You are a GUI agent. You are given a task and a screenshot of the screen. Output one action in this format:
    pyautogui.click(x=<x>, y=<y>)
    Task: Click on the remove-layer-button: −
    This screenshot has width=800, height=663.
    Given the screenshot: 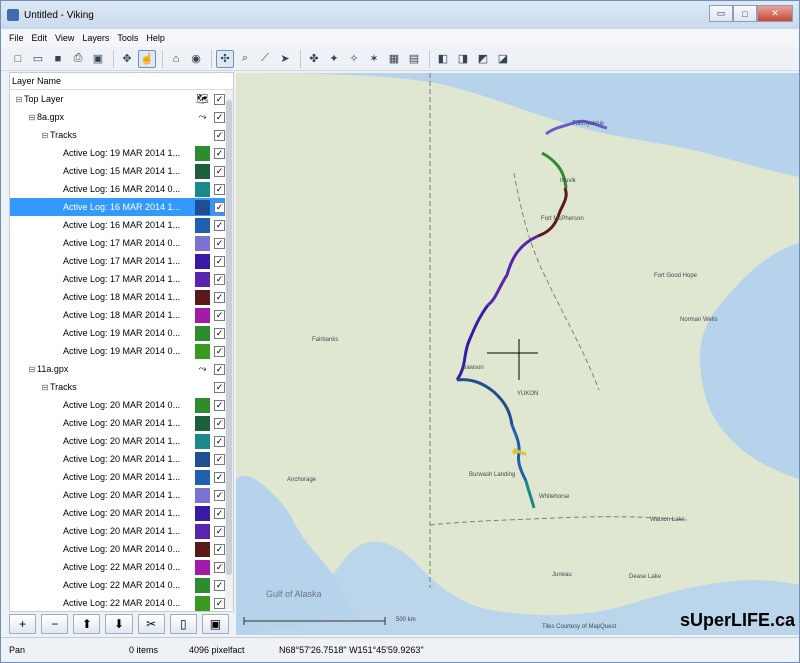 What is the action you would take?
    pyautogui.click(x=55, y=624)
    